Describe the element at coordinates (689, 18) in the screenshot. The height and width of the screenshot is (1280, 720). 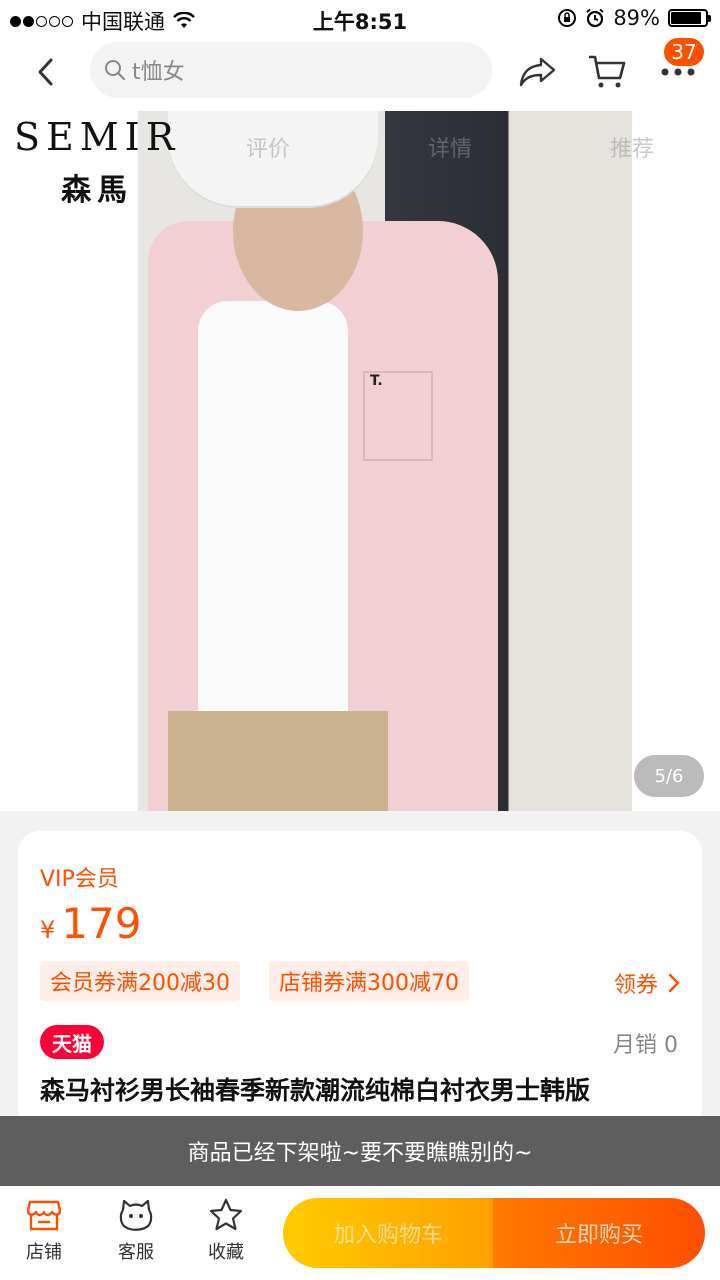
I see `battery-icon` at that location.